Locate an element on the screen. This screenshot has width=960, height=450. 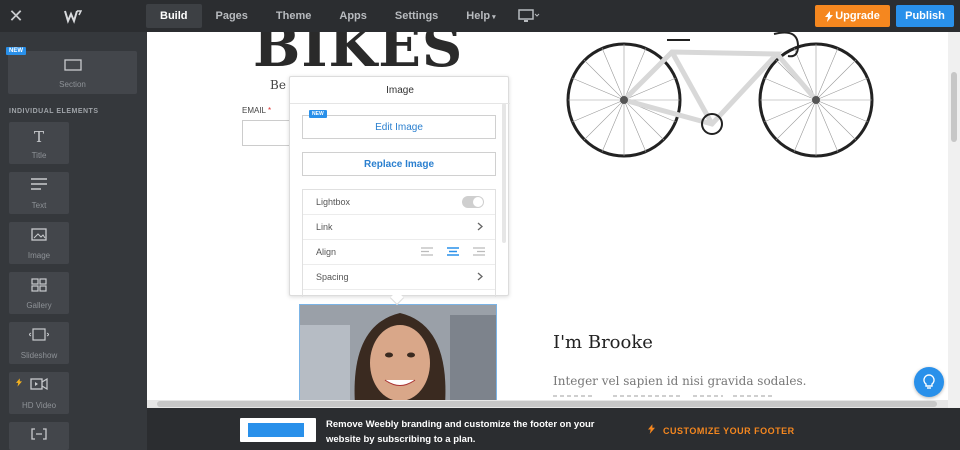
horizontal-scrollbar is located at coordinates (547, 404).